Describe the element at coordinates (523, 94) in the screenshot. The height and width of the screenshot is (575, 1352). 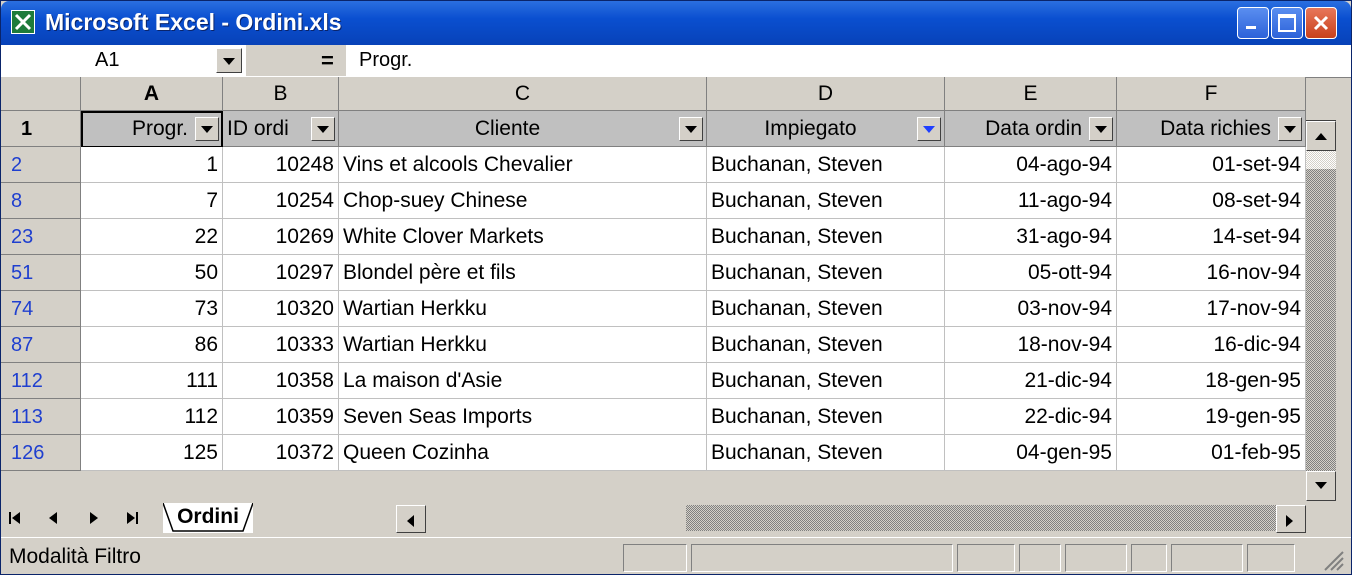
I see `column-header-c: C` at that location.